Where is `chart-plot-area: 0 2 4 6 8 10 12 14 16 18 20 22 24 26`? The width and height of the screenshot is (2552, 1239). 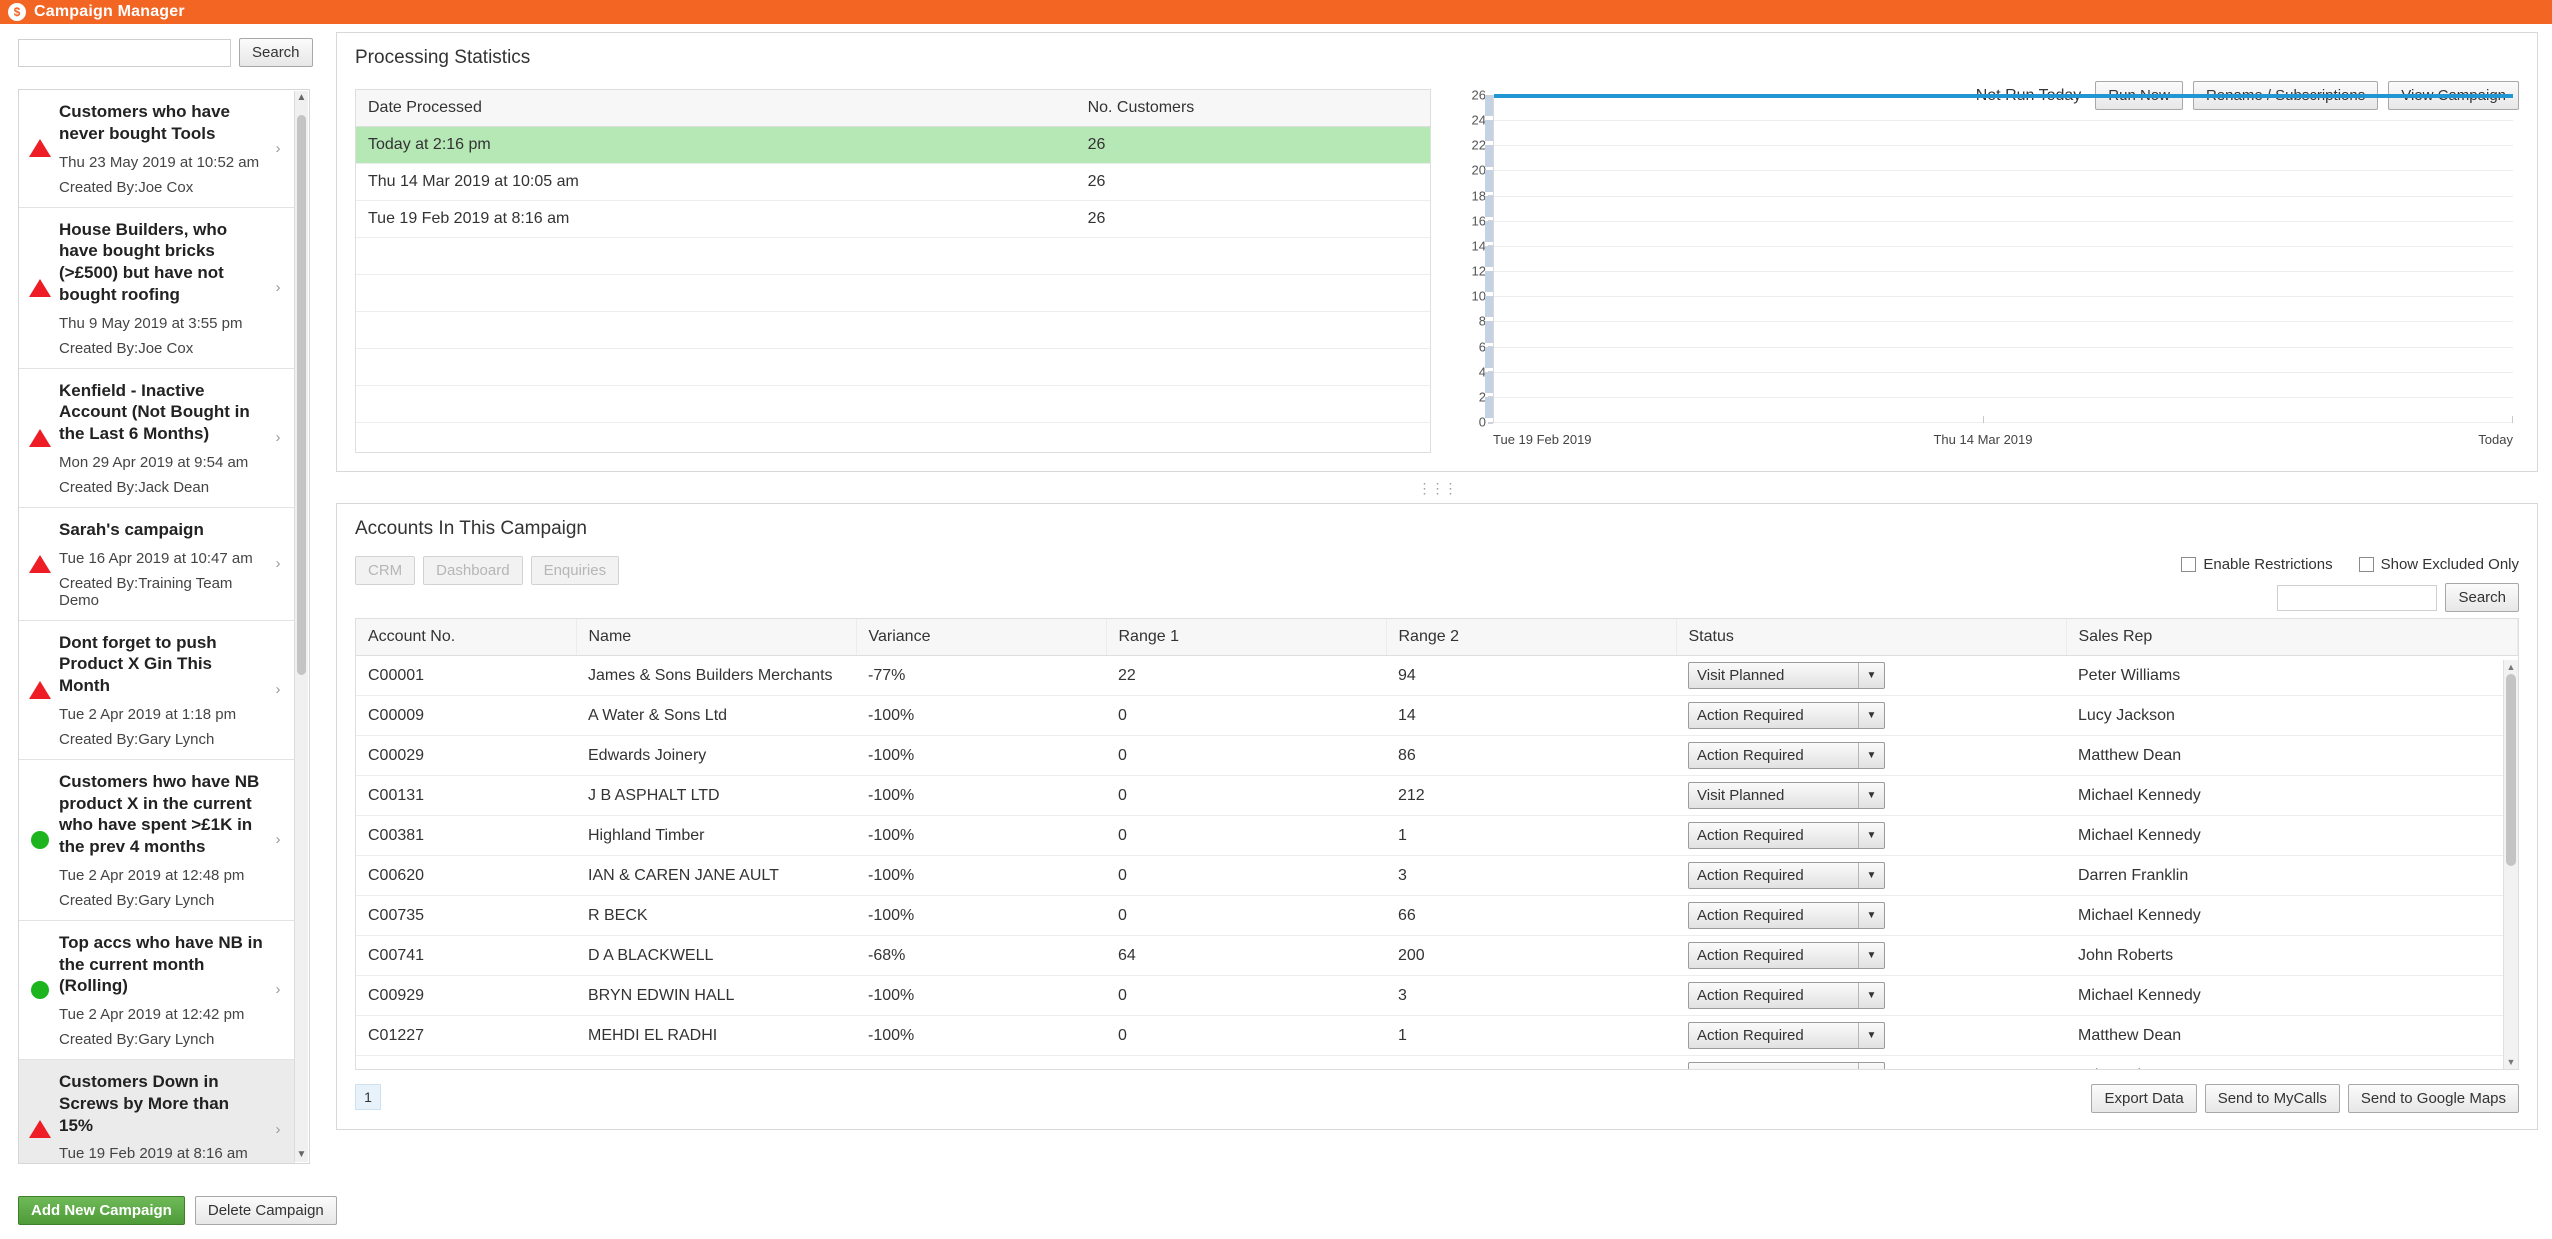 chart-plot-area: 0 2 4 6 8 10 12 14 16 18 20 22 24 26 is located at coordinates (1992, 259).